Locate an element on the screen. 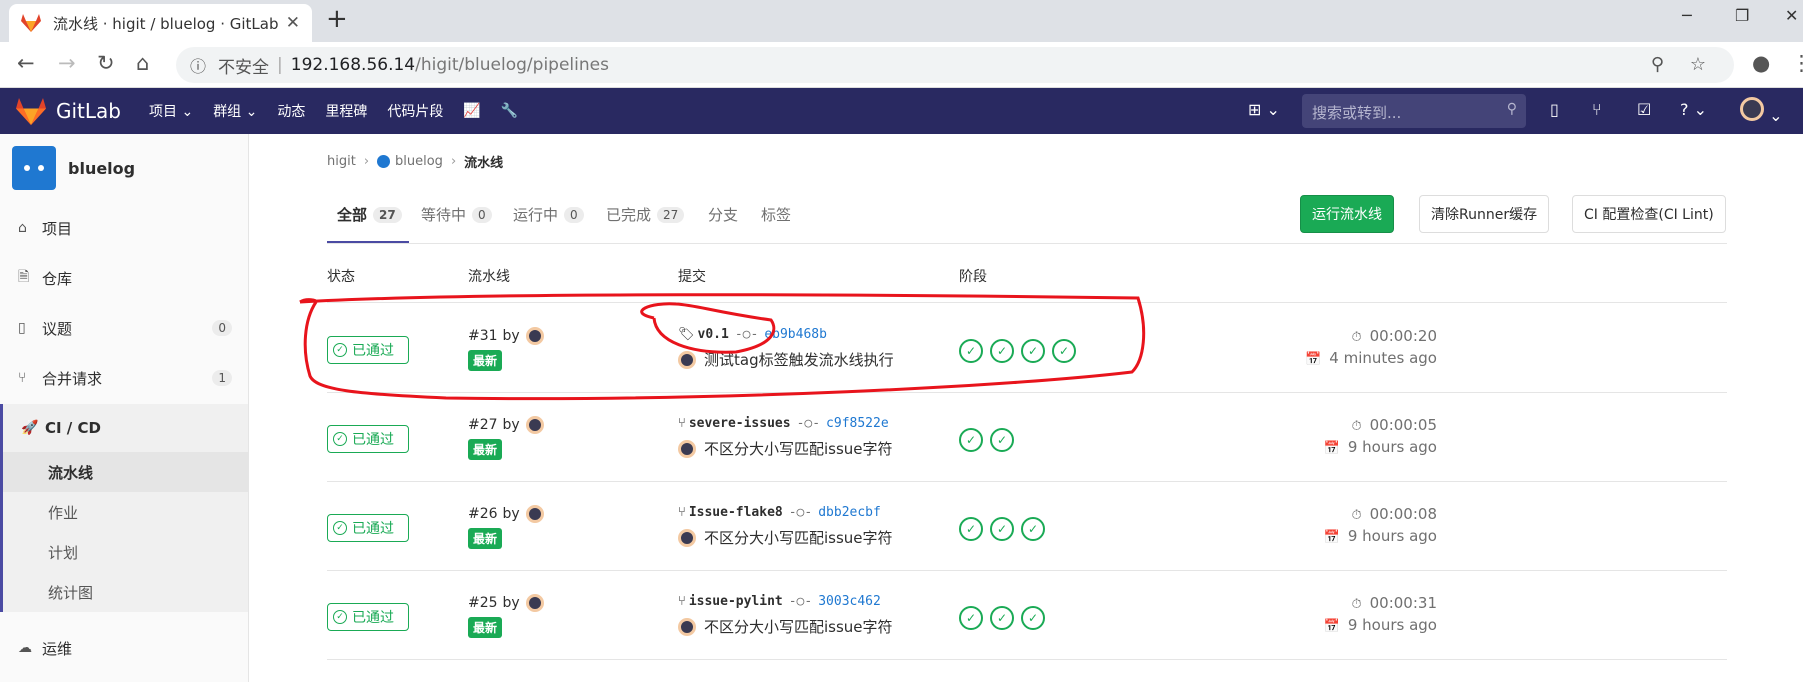 The image size is (1803, 682). merge-requests-icon: ⑂ is located at coordinates (1597, 109).